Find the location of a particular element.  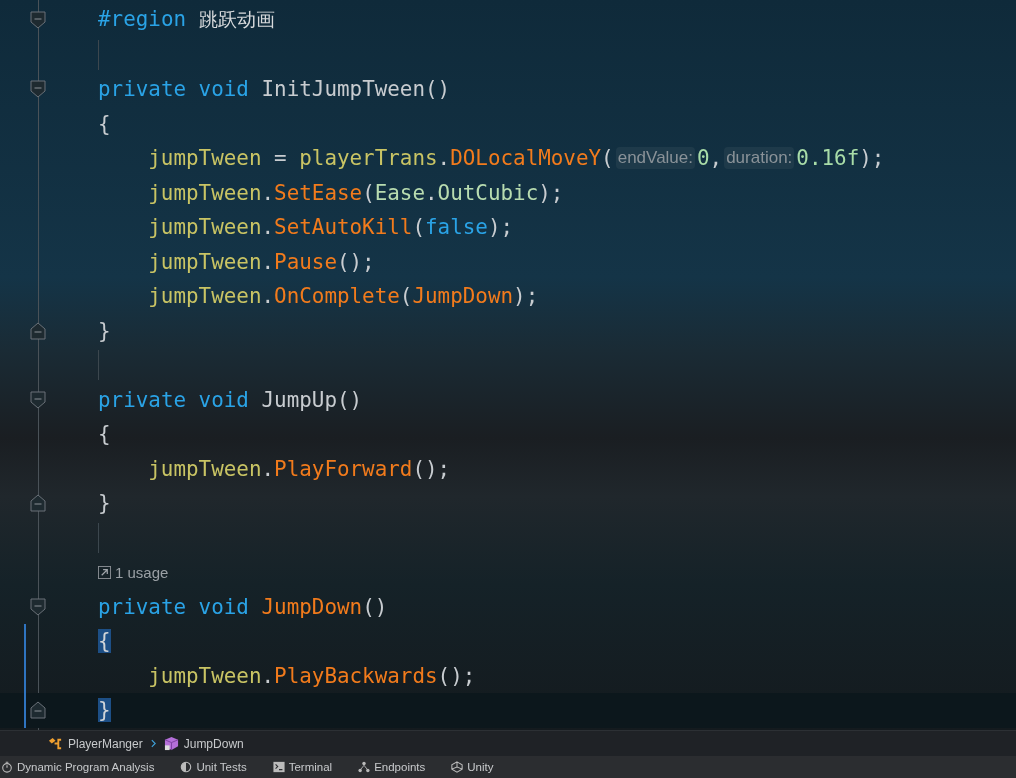

code-text: DOLocalMoveY is located at coordinates (526, 158).